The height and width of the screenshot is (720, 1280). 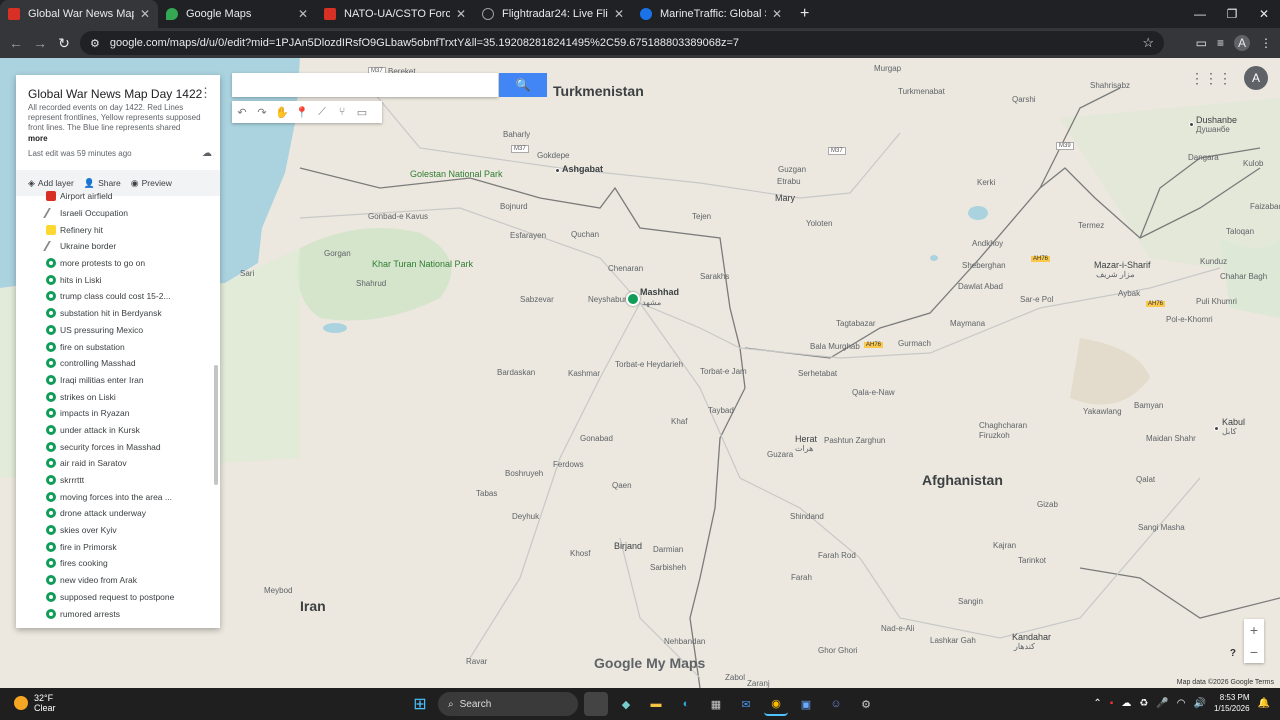 I want to click on layer-item-label: substation hit in Berdyansk, so click(x=111, y=313).